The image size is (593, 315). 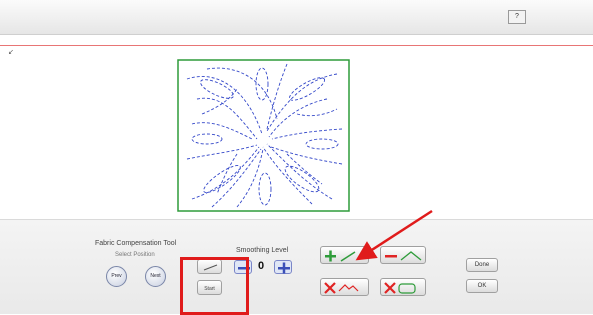 I want to click on top-toolbar: ?, so click(x=296, y=17).